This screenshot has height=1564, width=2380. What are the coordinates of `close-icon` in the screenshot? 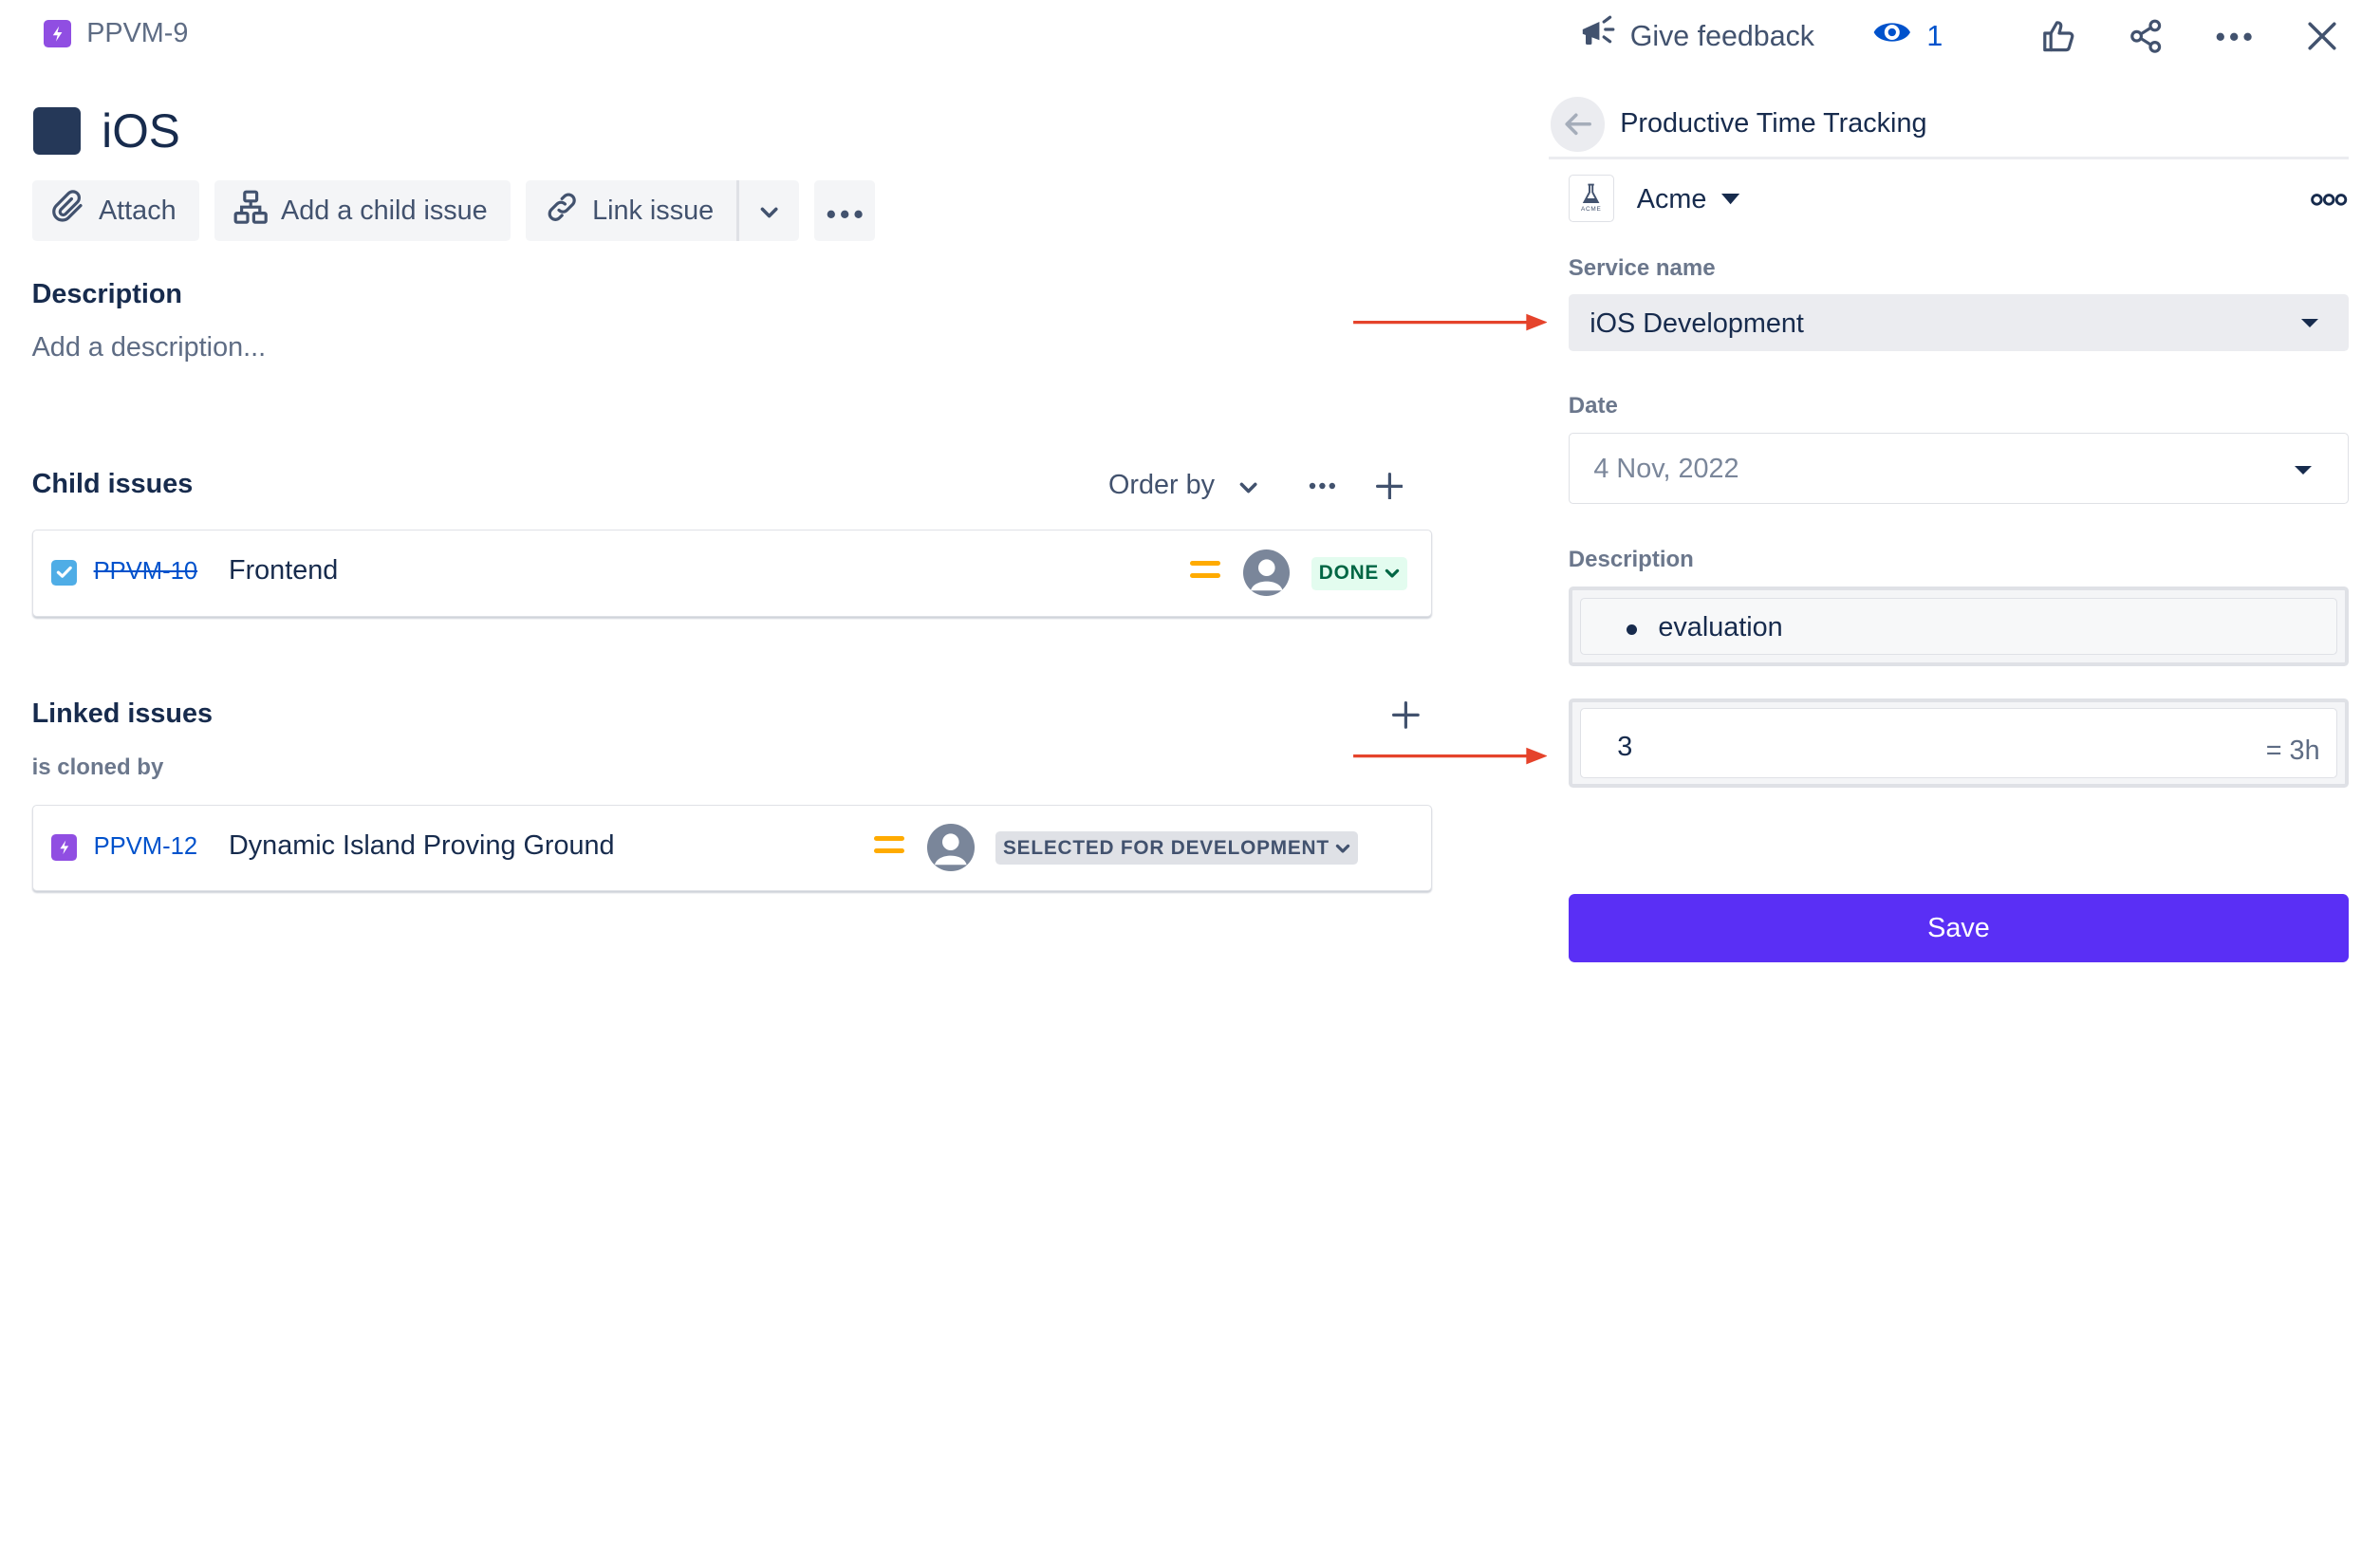 It's located at (2322, 36).